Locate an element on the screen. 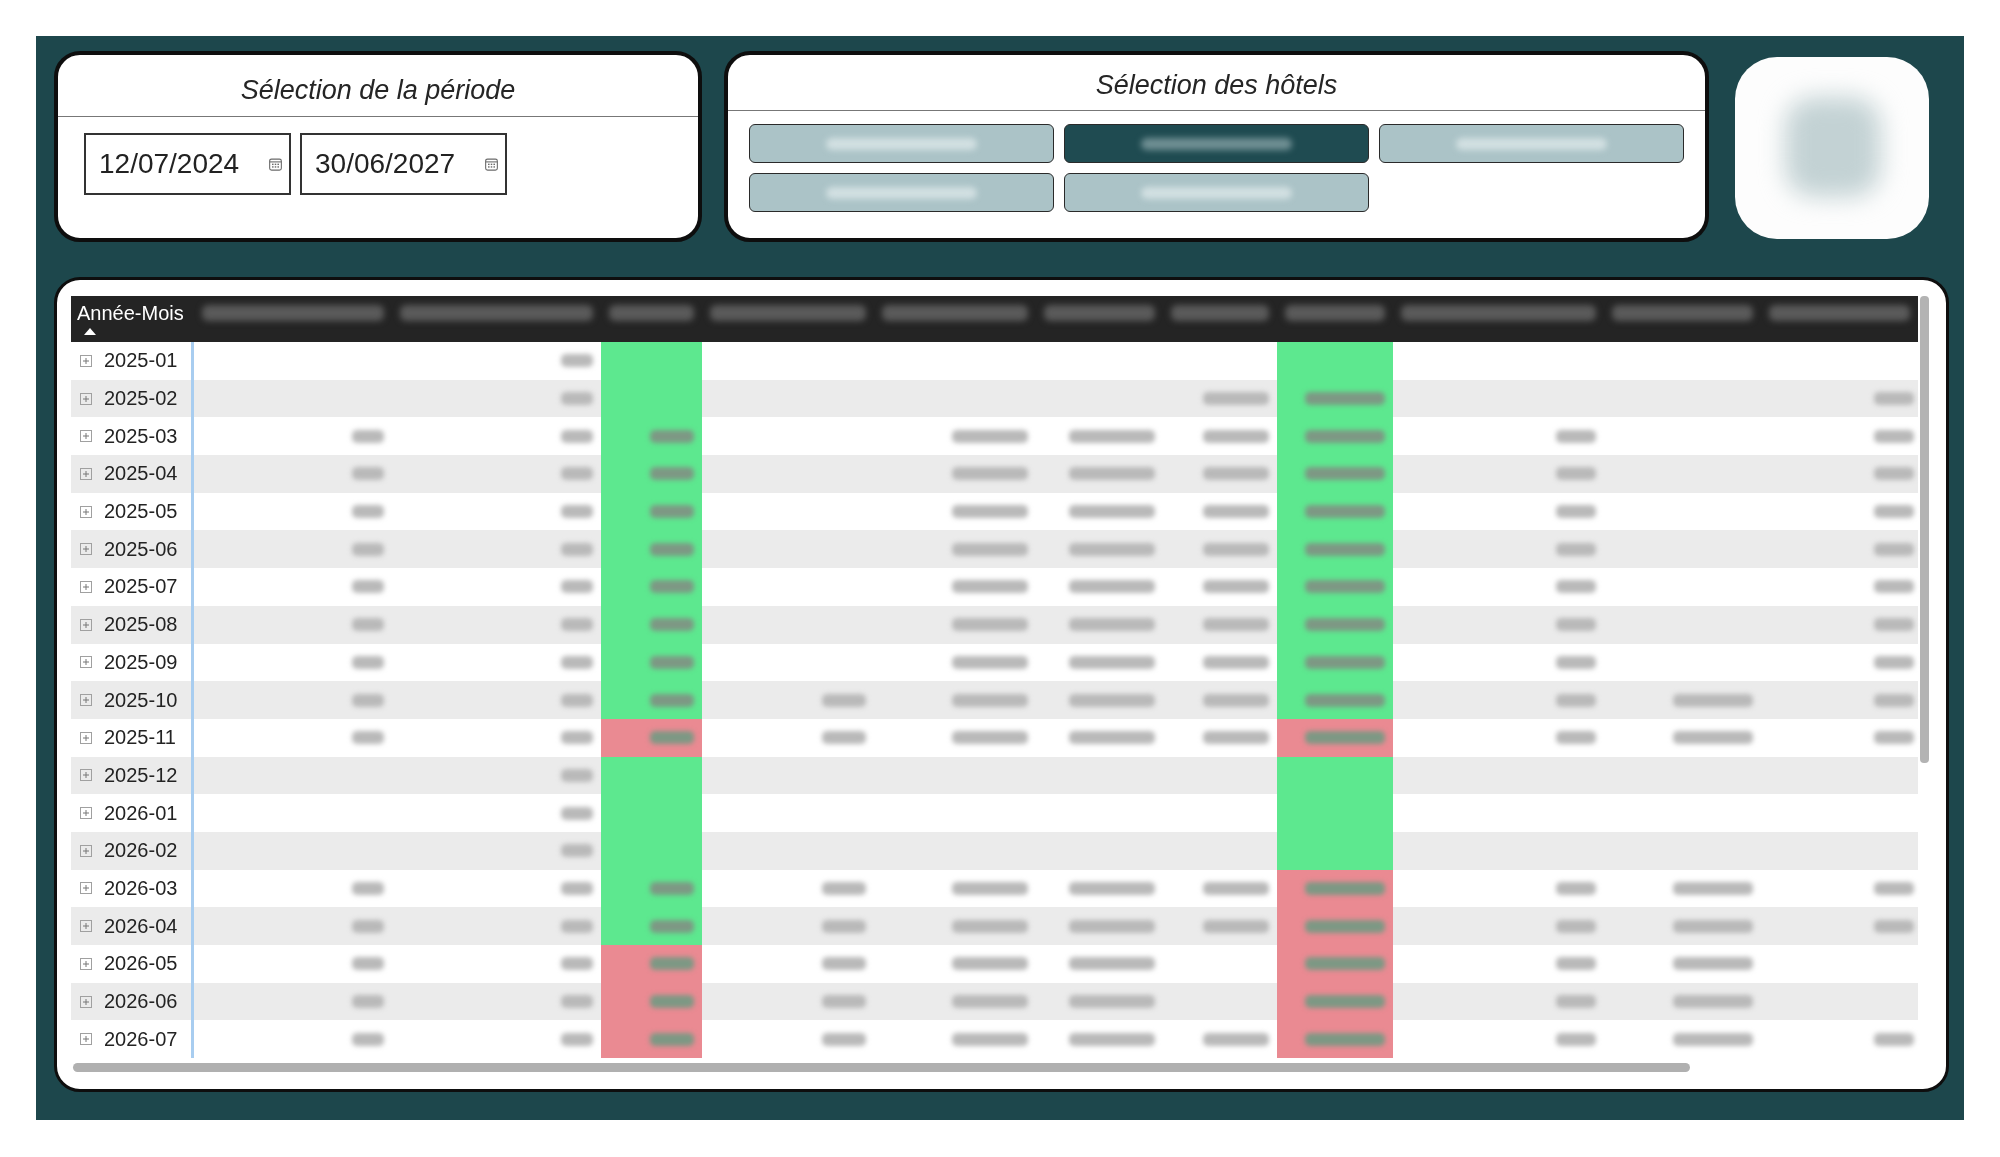  date-field: 30/06/2027 is located at coordinates (403, 164).